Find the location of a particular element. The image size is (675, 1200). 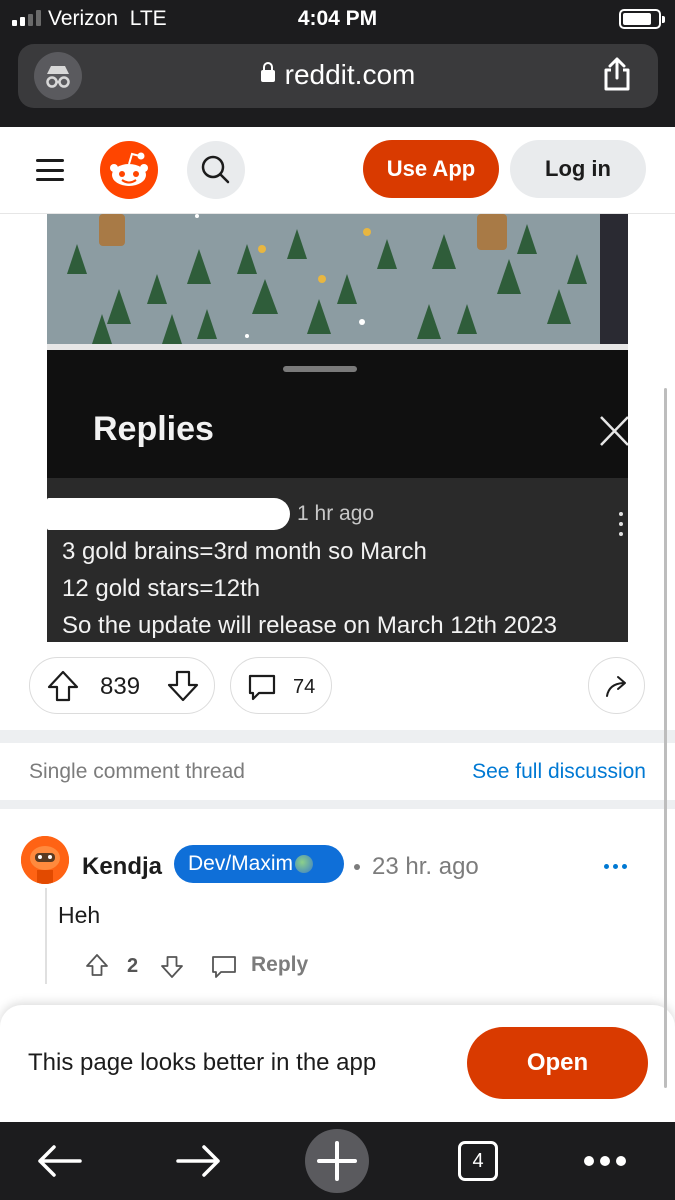

separator-dot is located at coordinates (357, 867).